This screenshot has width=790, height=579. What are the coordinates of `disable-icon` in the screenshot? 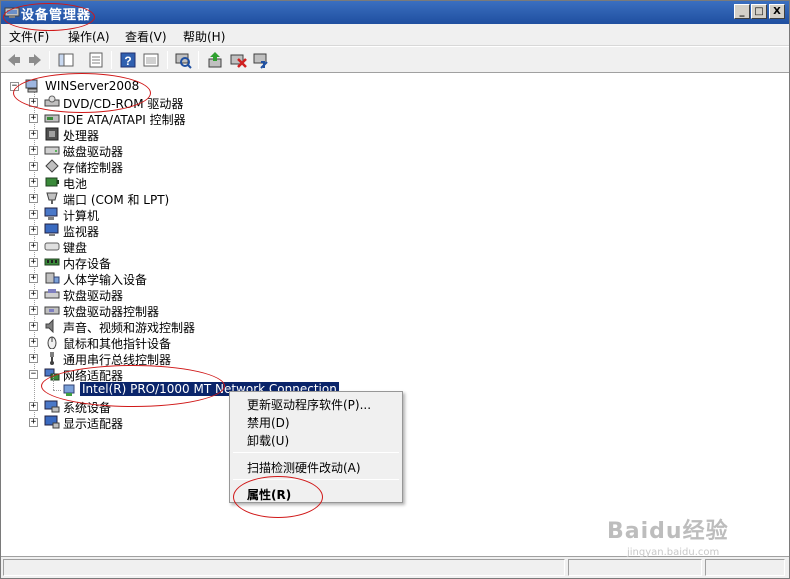 It's located at (261, 60).